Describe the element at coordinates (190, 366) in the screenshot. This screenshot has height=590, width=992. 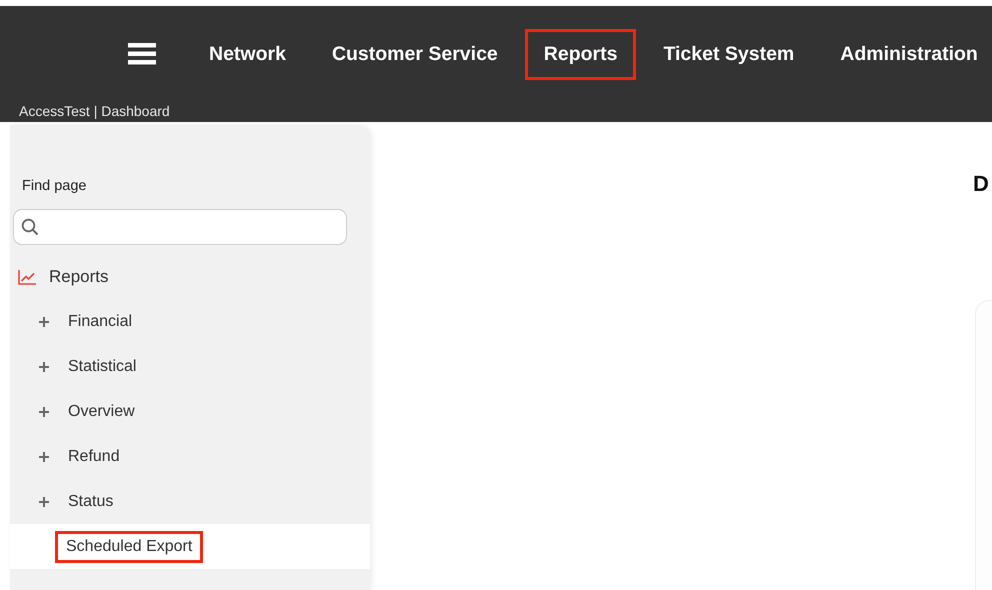
I see `tree-row: Statistical` at that location.